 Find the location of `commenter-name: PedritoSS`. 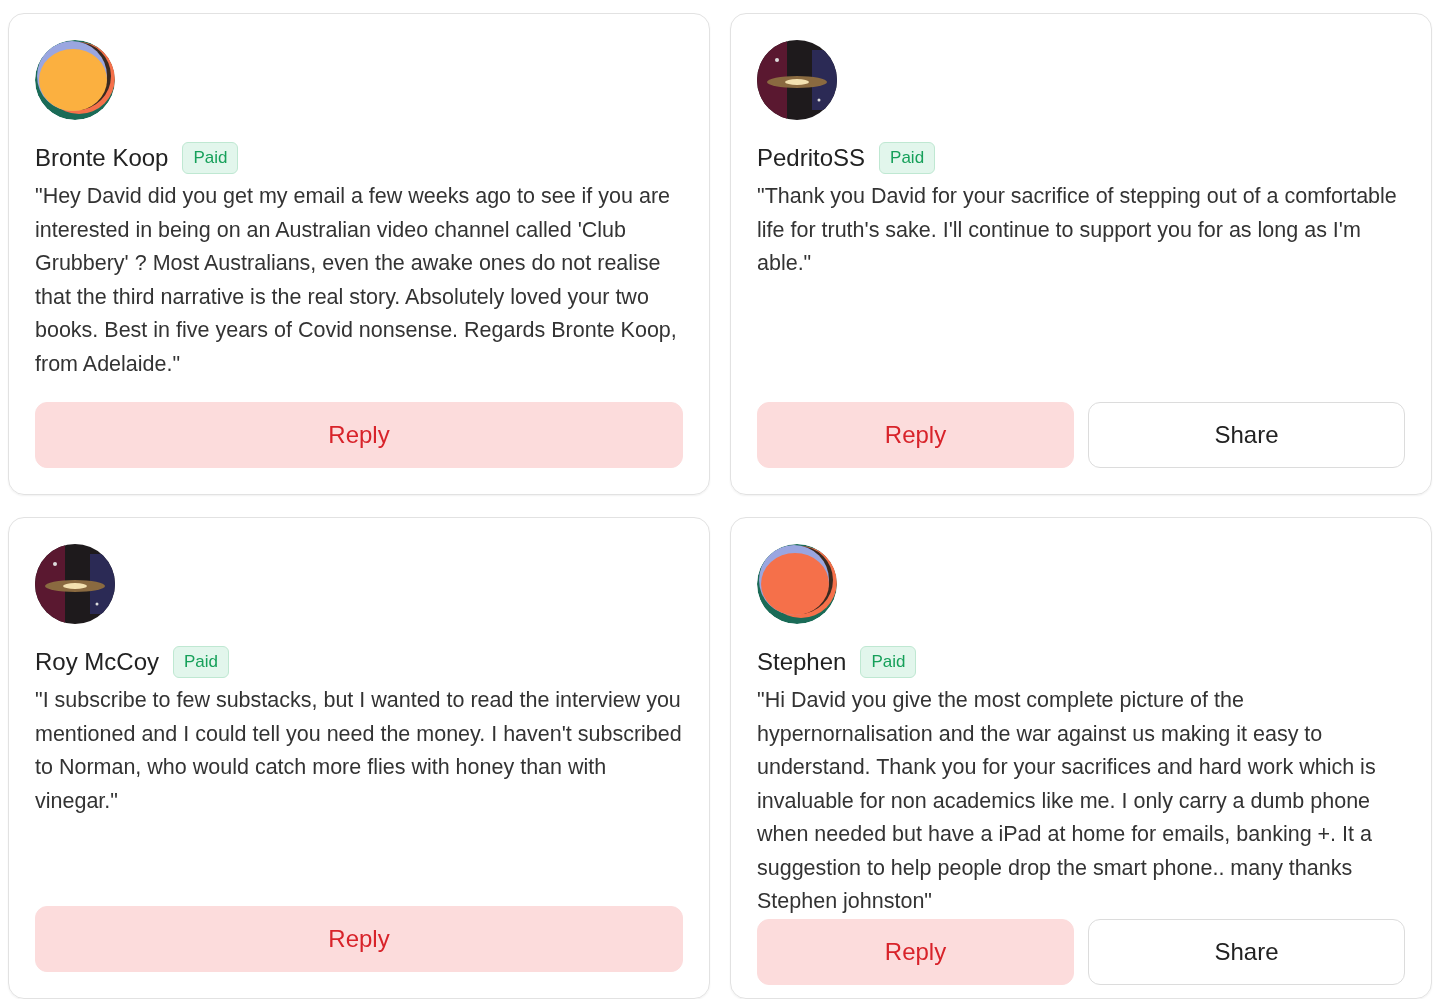

commenter-name: PedritoSS is located at coordinates (811, 158).